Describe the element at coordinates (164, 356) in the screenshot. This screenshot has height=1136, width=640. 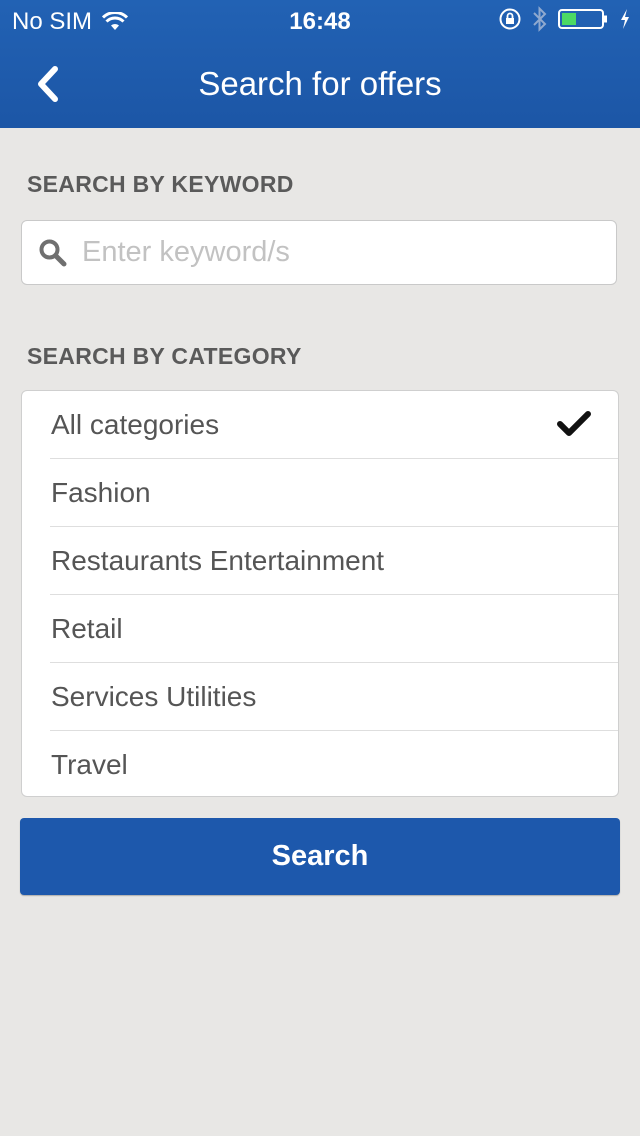
I see `category-section-label: SEARCH BY CATEGORY` at that location.